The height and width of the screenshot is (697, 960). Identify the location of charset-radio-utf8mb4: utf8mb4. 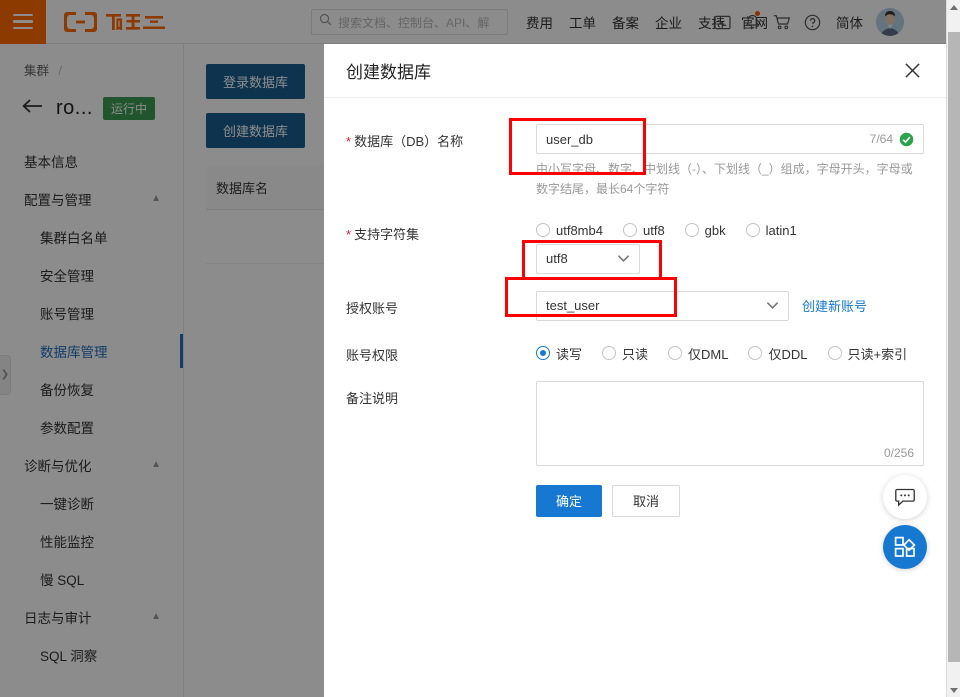
(569, 230).